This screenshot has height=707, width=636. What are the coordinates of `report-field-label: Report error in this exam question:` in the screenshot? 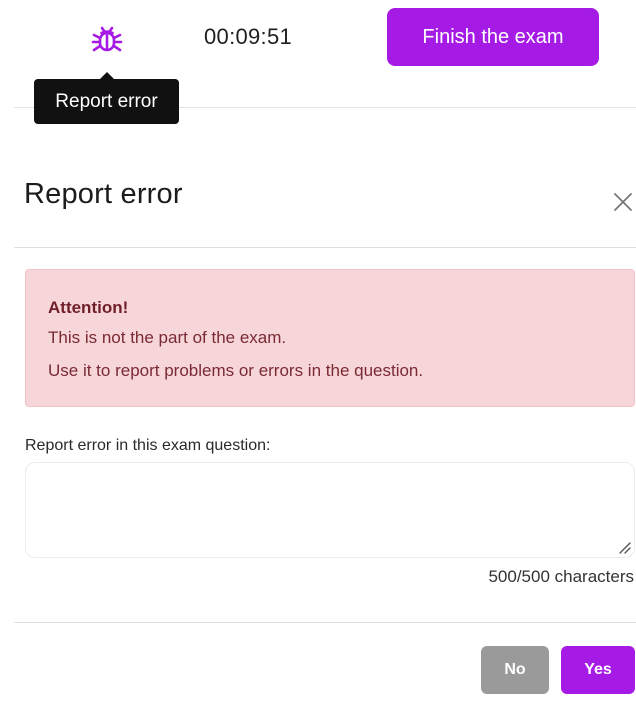 It's located at (148, 445).